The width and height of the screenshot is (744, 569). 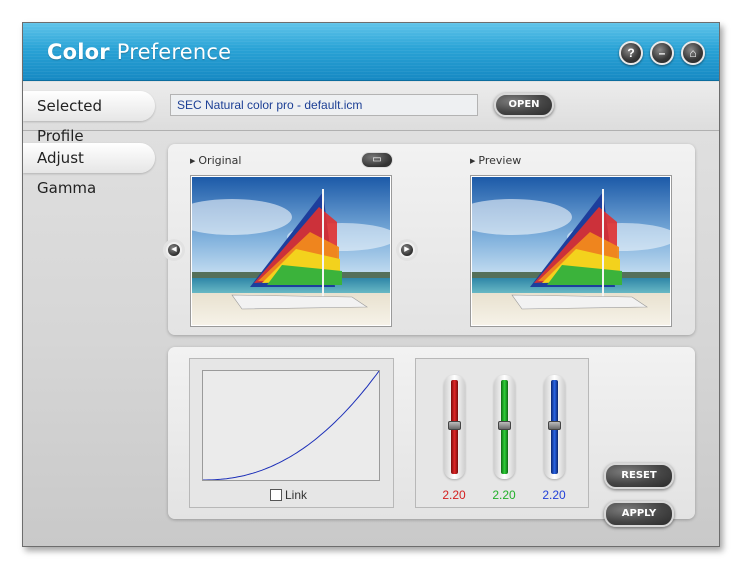 I want to click on red-slider-thumb, so click(x=454, y=425).